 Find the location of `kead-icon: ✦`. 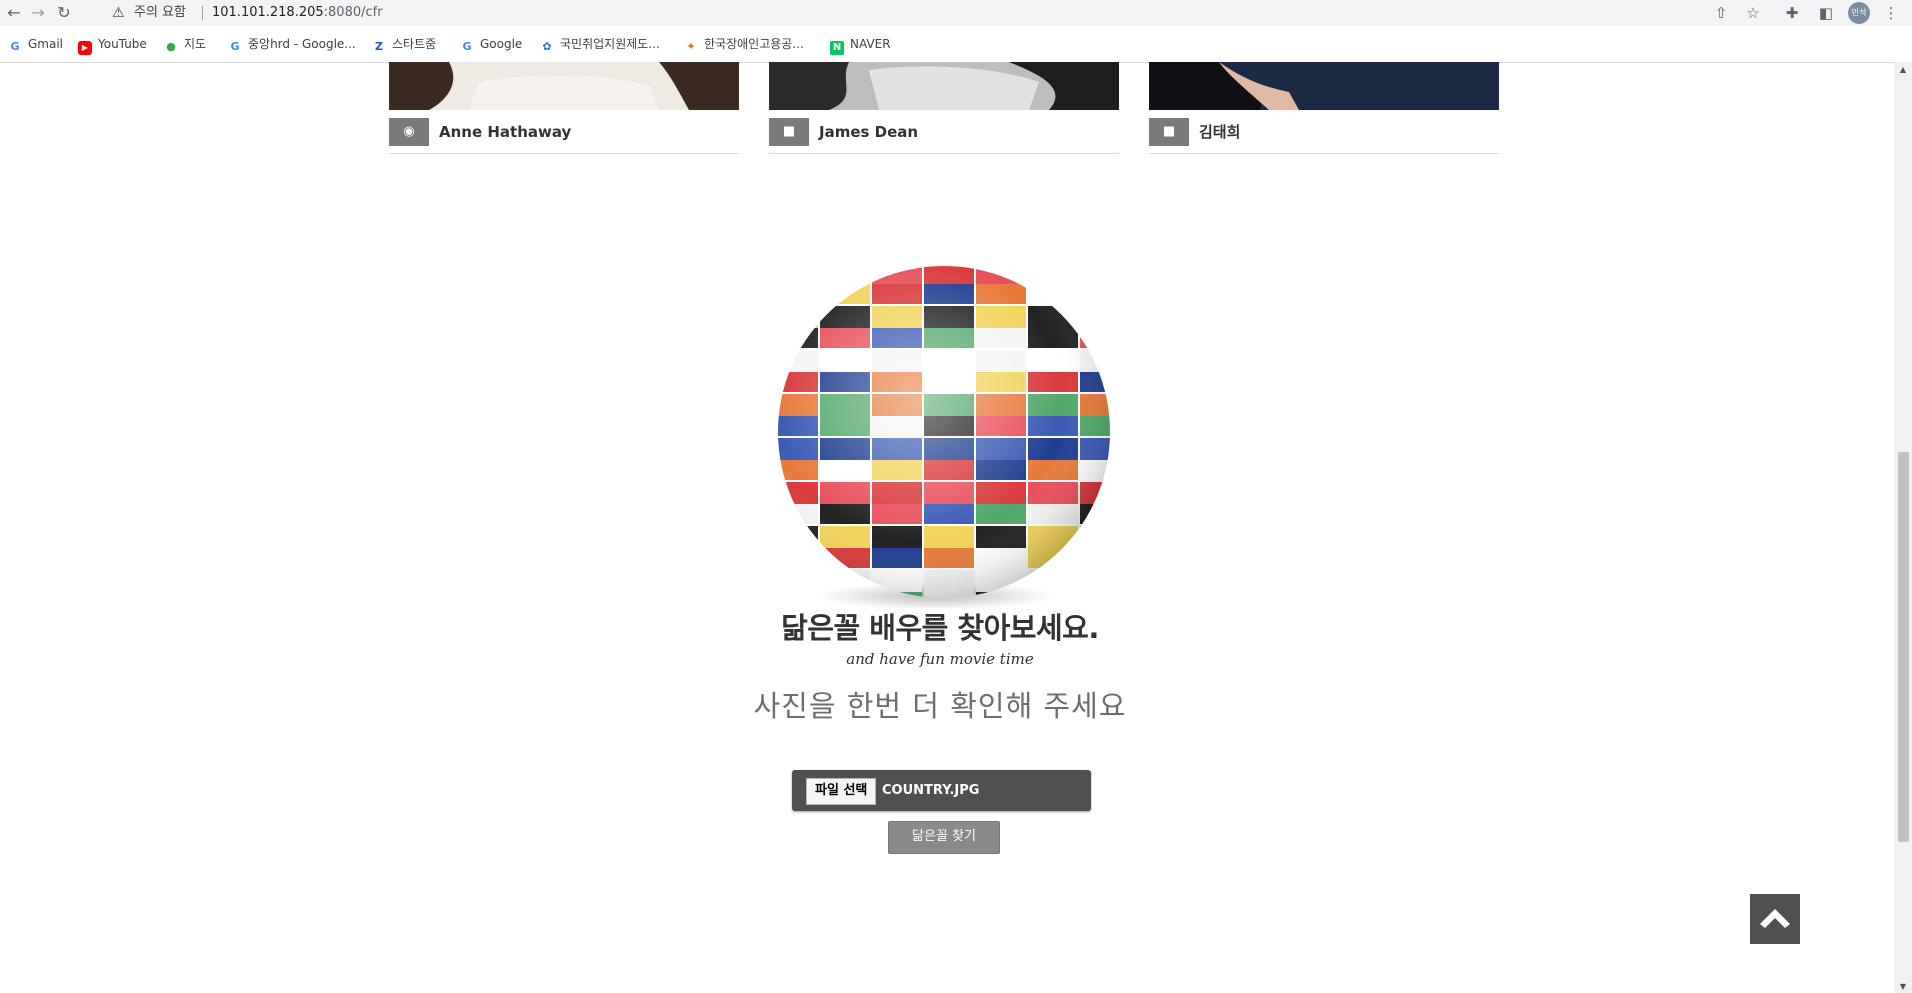

kead-icon: ✦ is located at coordinates (691, 46).